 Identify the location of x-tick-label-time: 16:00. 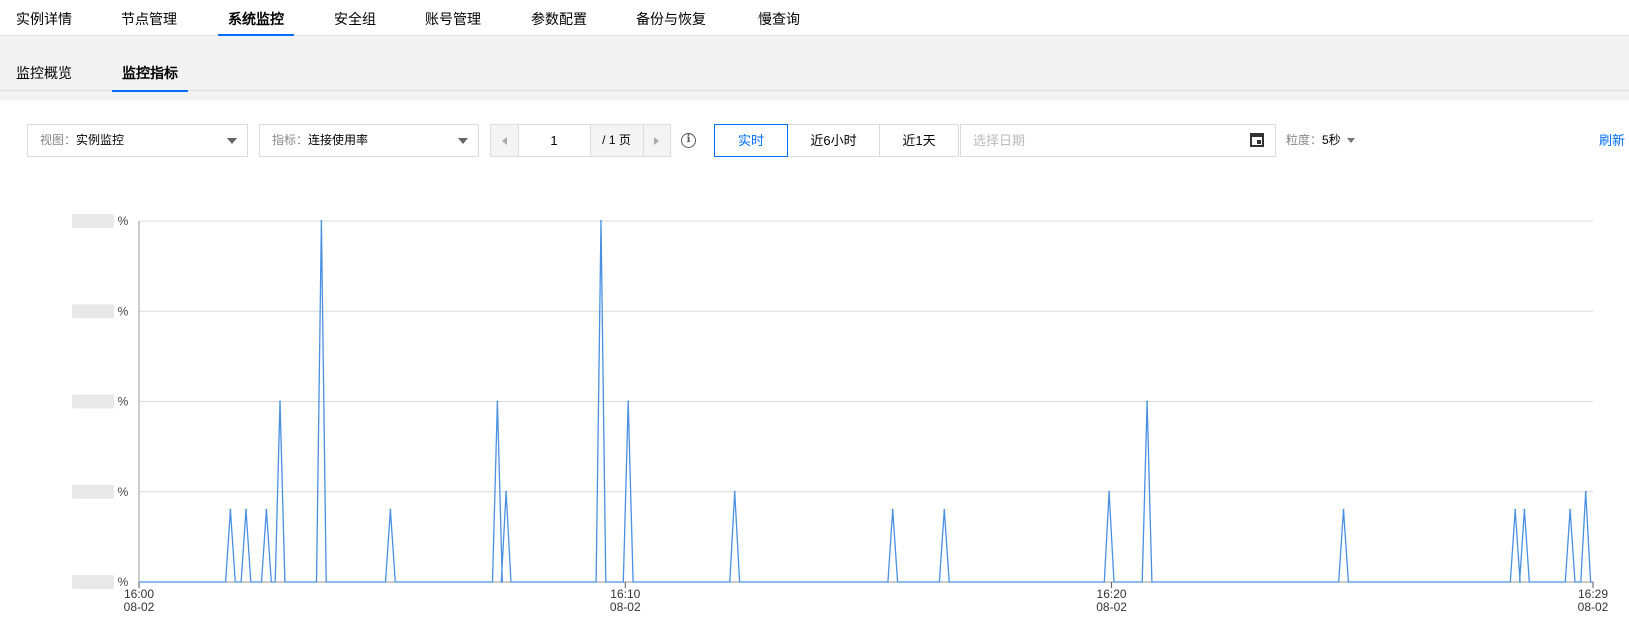
(139, 594).